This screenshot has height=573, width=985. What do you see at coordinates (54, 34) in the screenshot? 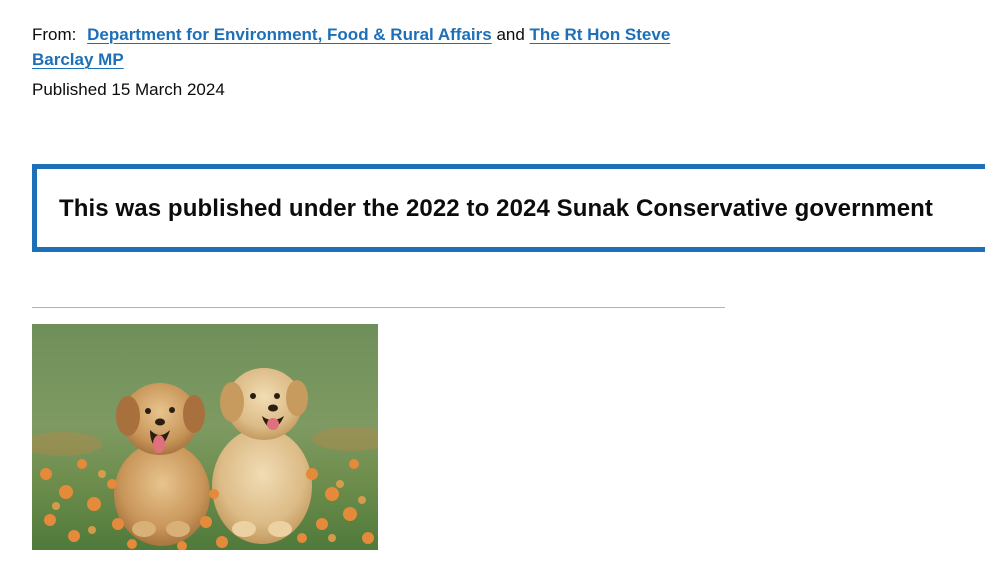
I see `from-label: From:` at bounding box center [54, 34].